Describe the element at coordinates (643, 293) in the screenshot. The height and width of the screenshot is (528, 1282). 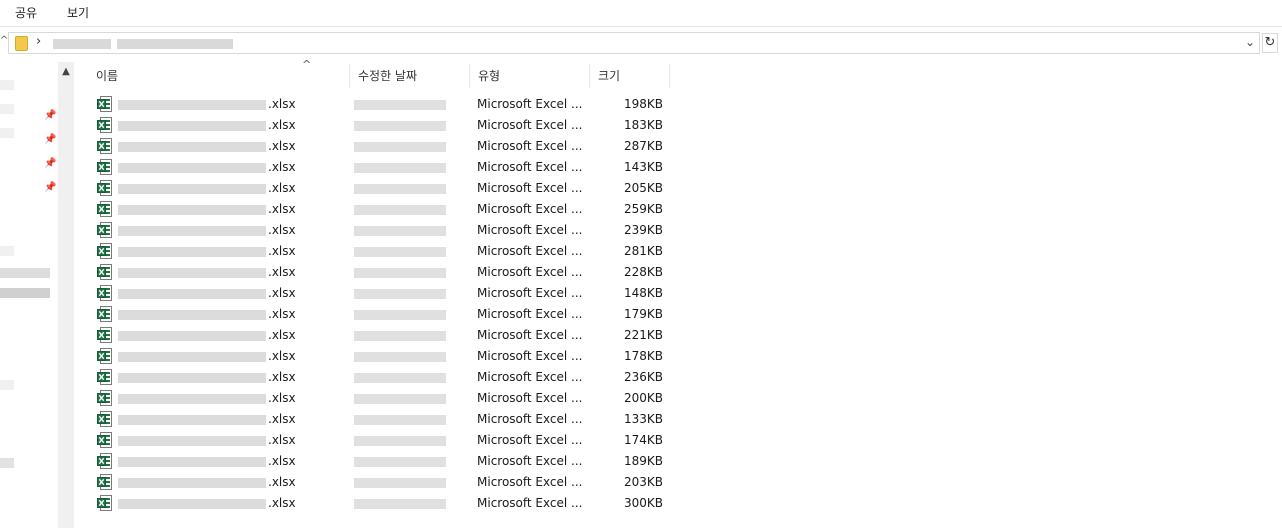
I see `file-size: 148KB` at that location.